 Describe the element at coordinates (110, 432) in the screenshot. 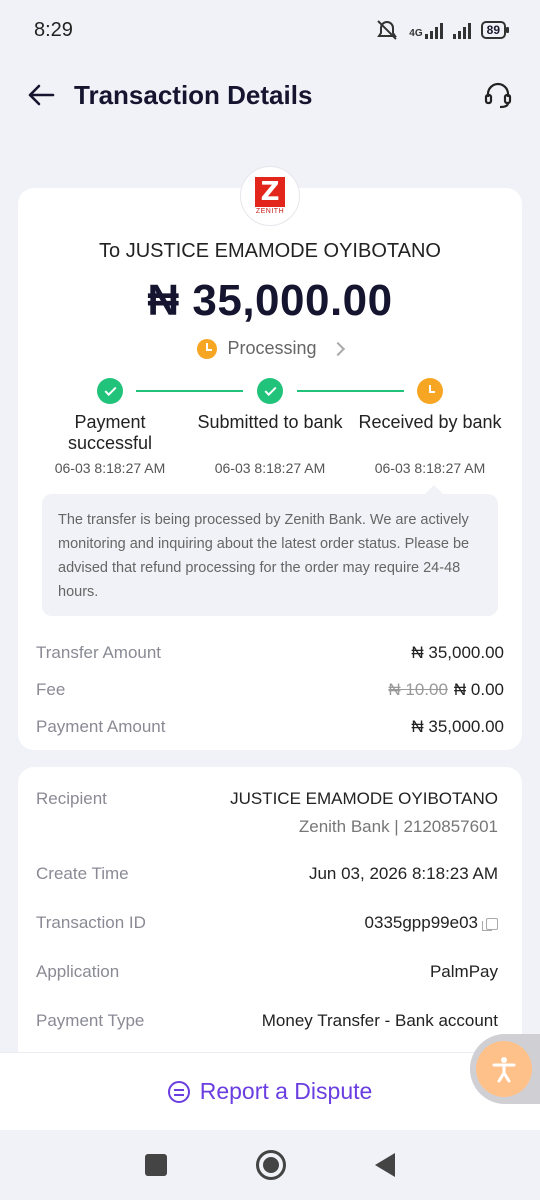

I see `step-1-label: Payment successful` at that location.